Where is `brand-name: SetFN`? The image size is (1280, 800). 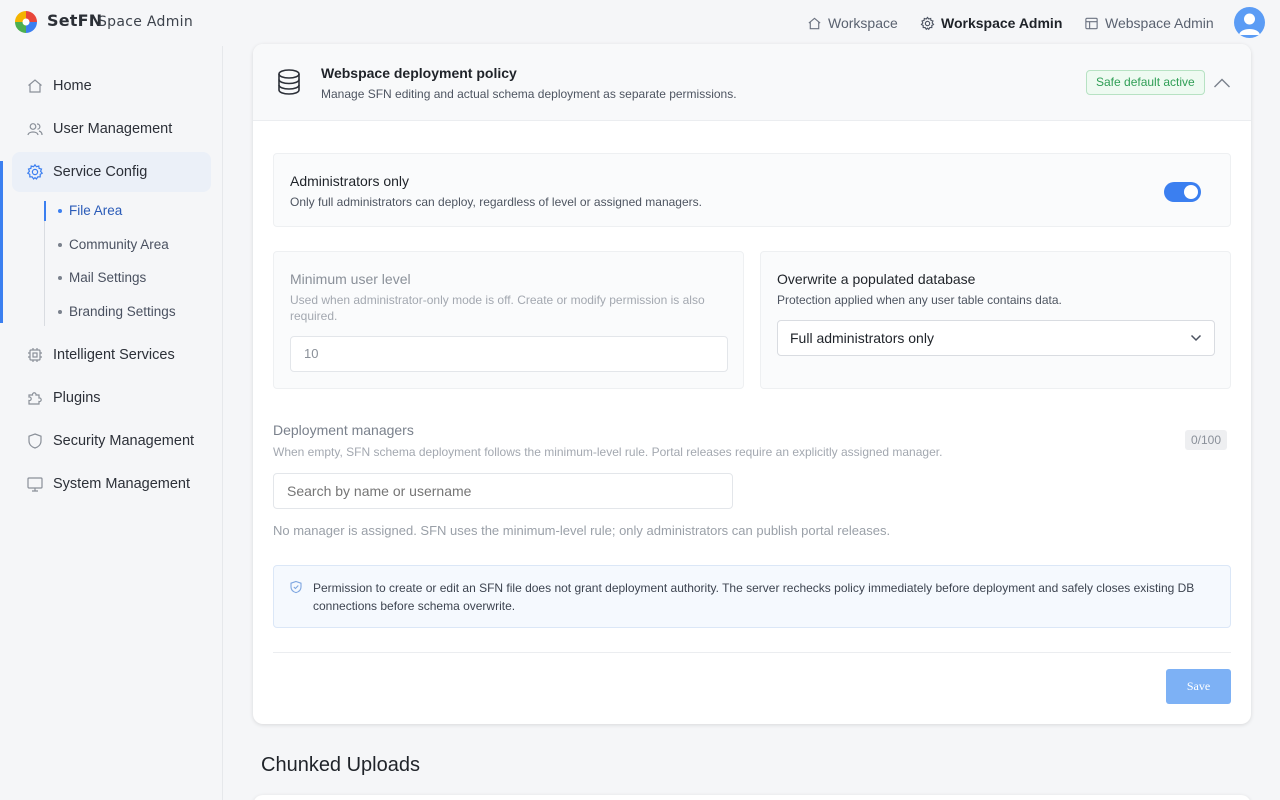 brand-name: SetFN is located at coordinates (74, 20).